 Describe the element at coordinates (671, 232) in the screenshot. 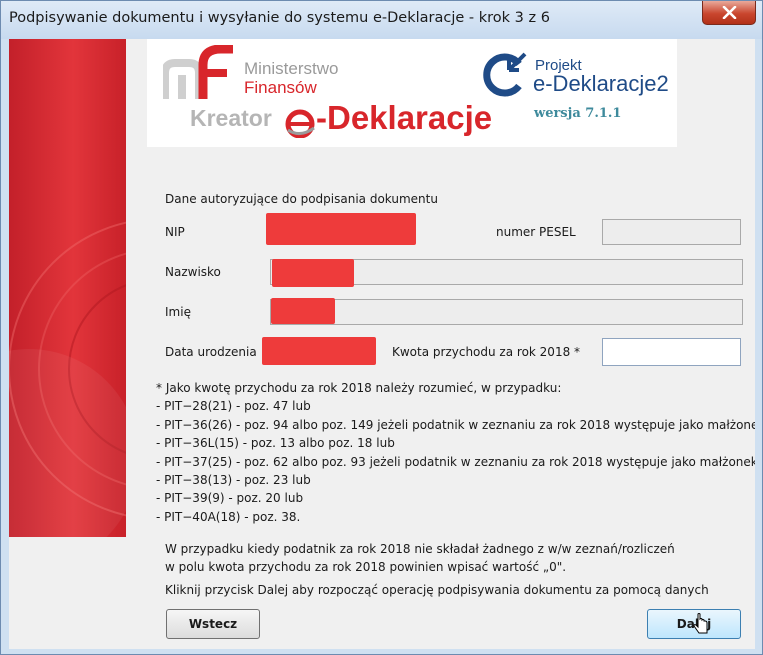

I see `pesel-field` at that location.